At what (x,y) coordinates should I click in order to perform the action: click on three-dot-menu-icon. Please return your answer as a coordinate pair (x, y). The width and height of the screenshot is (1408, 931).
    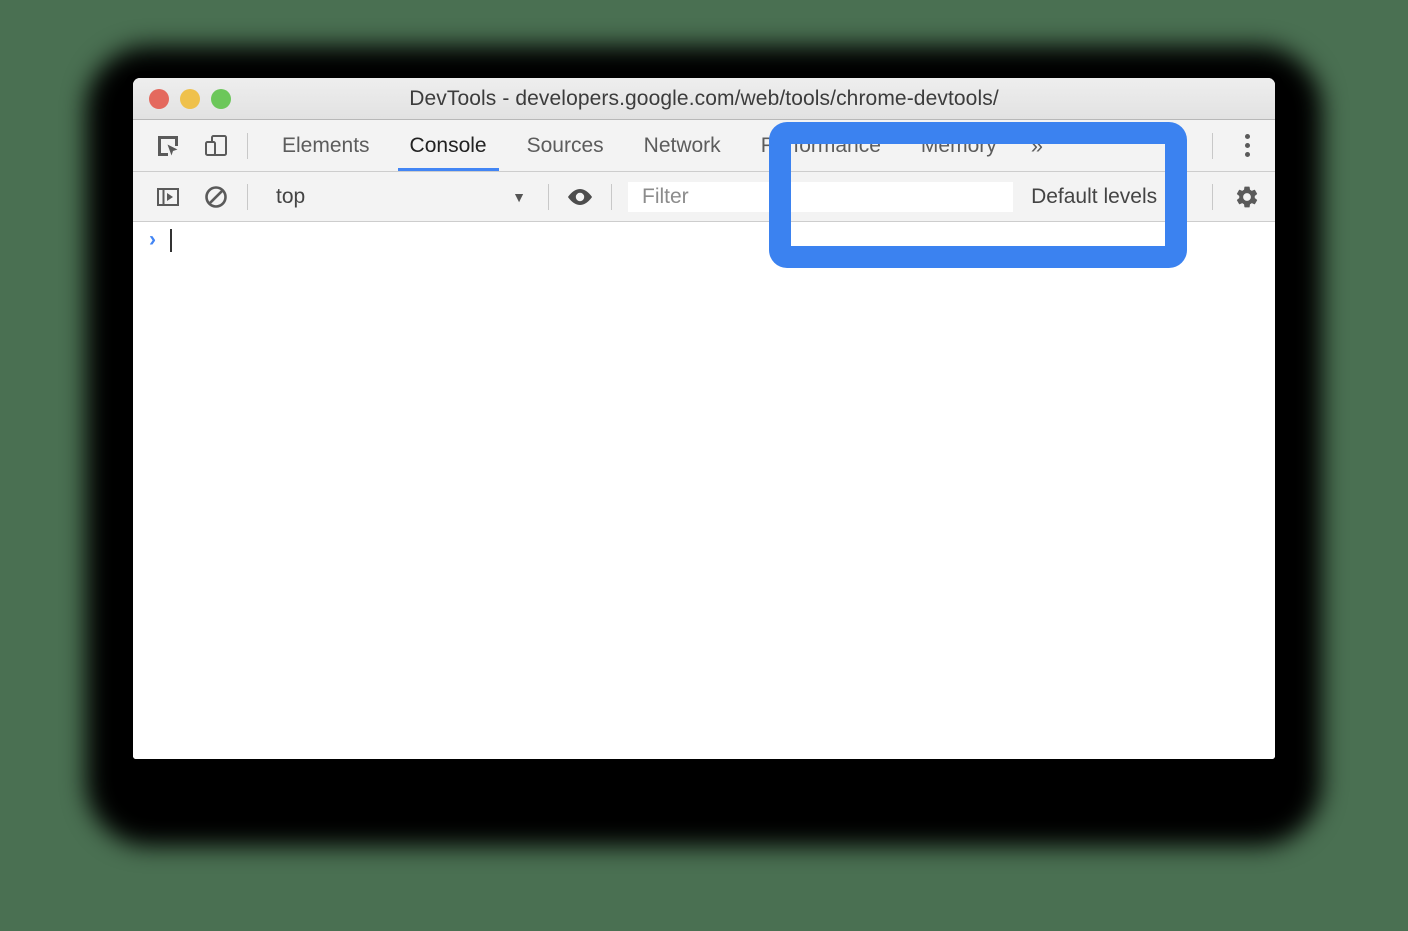
    Looking at the image, I should click on (1247, 145).